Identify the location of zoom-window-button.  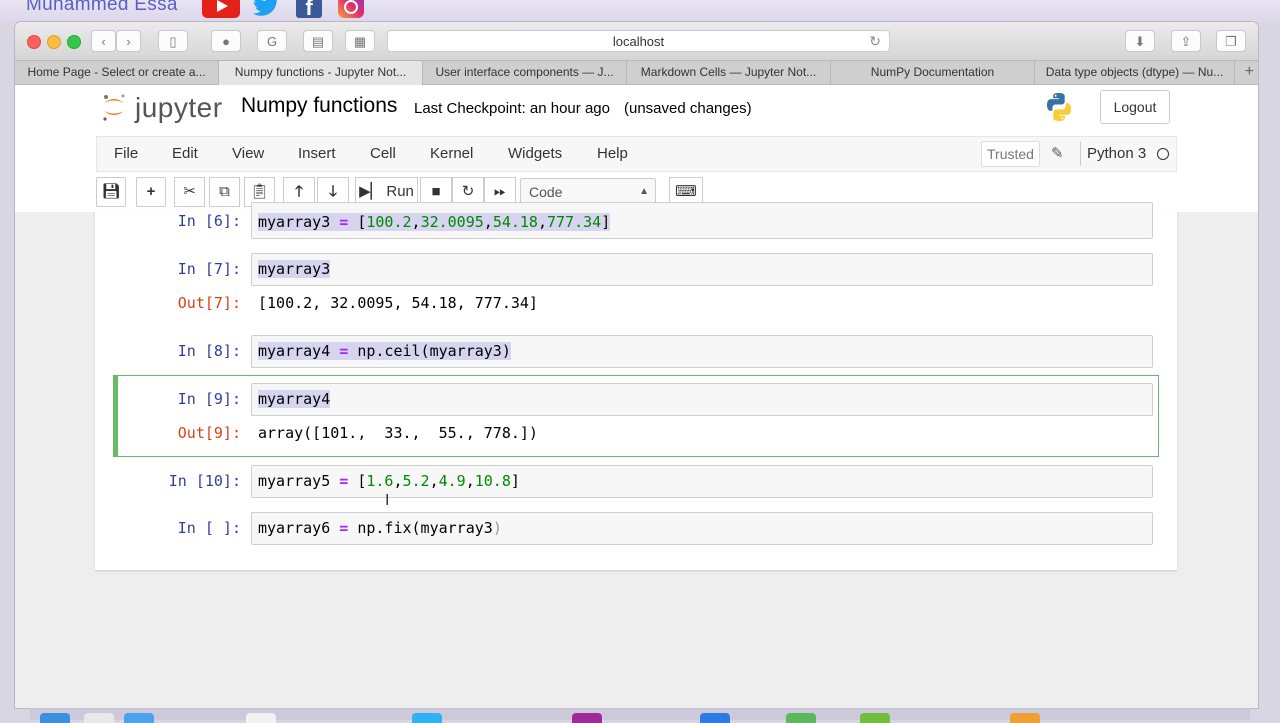
(74, 42).